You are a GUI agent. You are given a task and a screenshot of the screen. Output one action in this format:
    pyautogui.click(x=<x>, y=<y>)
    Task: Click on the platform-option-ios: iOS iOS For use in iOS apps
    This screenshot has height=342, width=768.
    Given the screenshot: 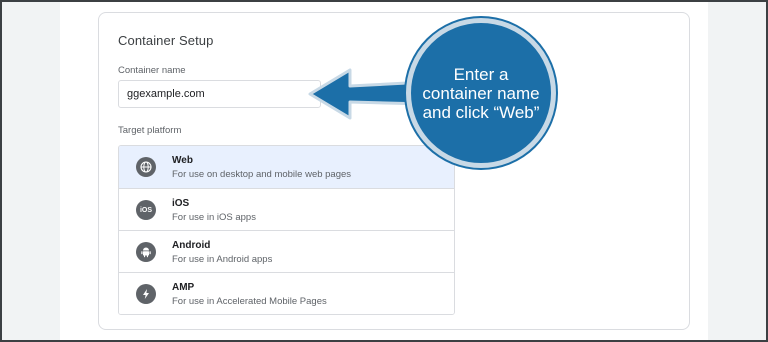 What is the action you would take?
    pyautogui.click(x=286, y=209)
    